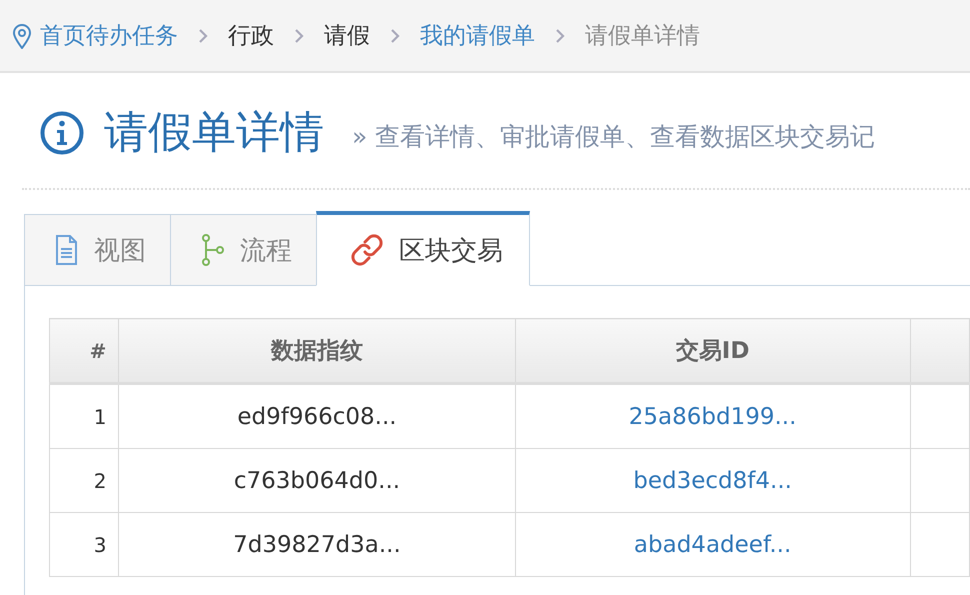  I want to click on breadcrumb-item: 请假, so click(347, 36).